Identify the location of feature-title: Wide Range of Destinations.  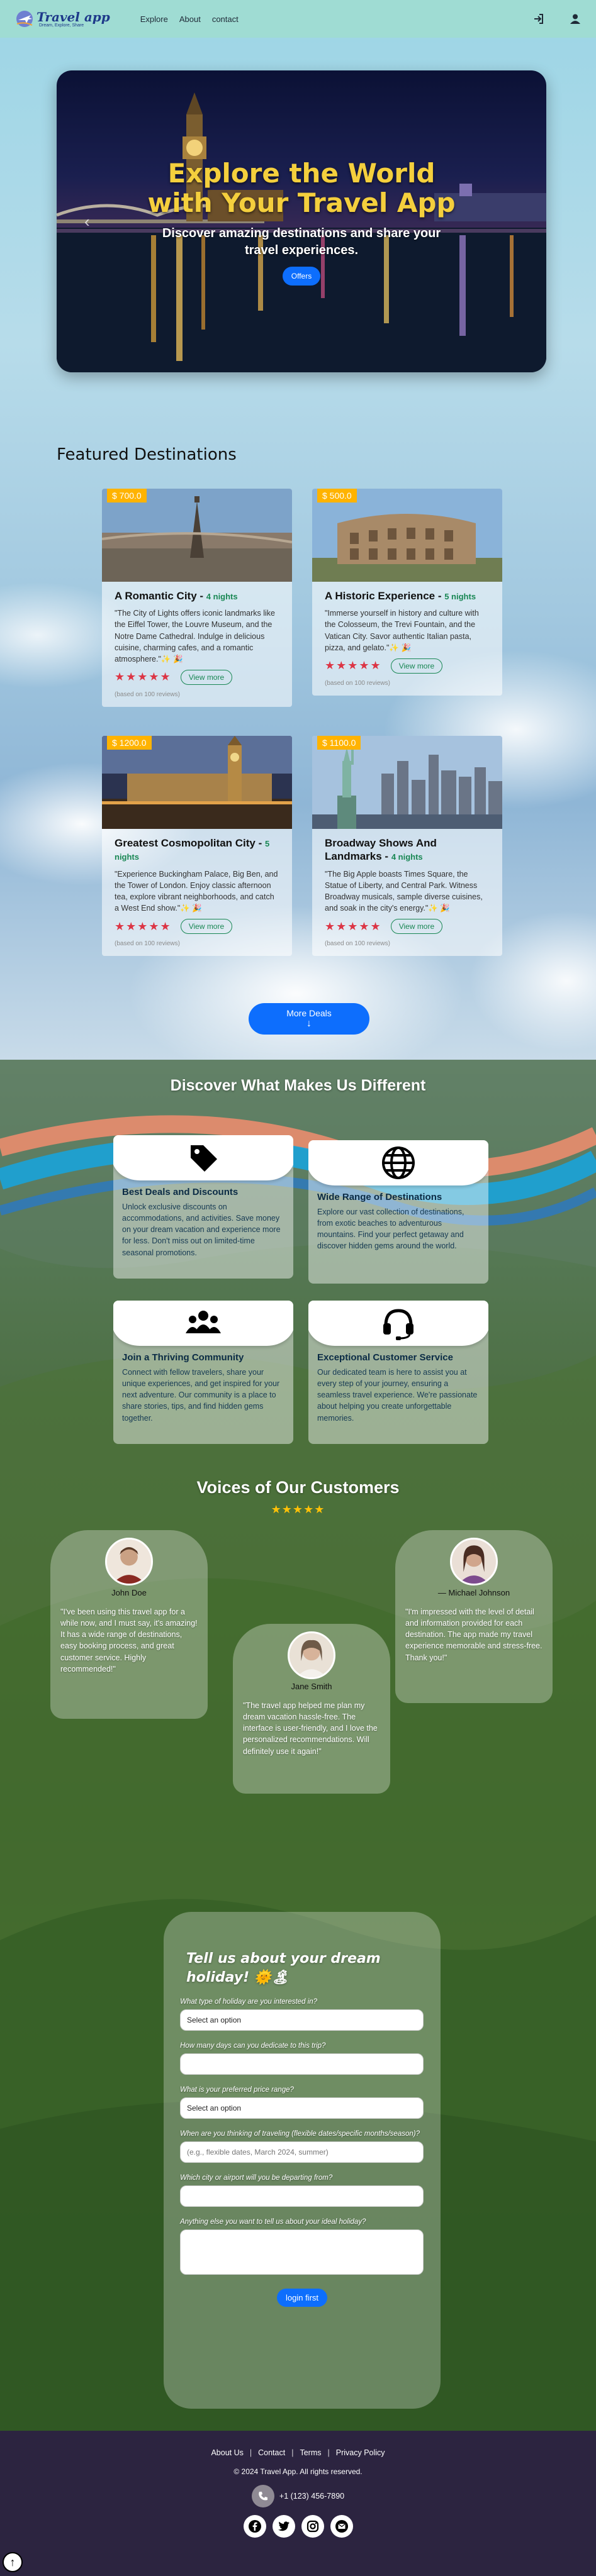
(379, 1197).